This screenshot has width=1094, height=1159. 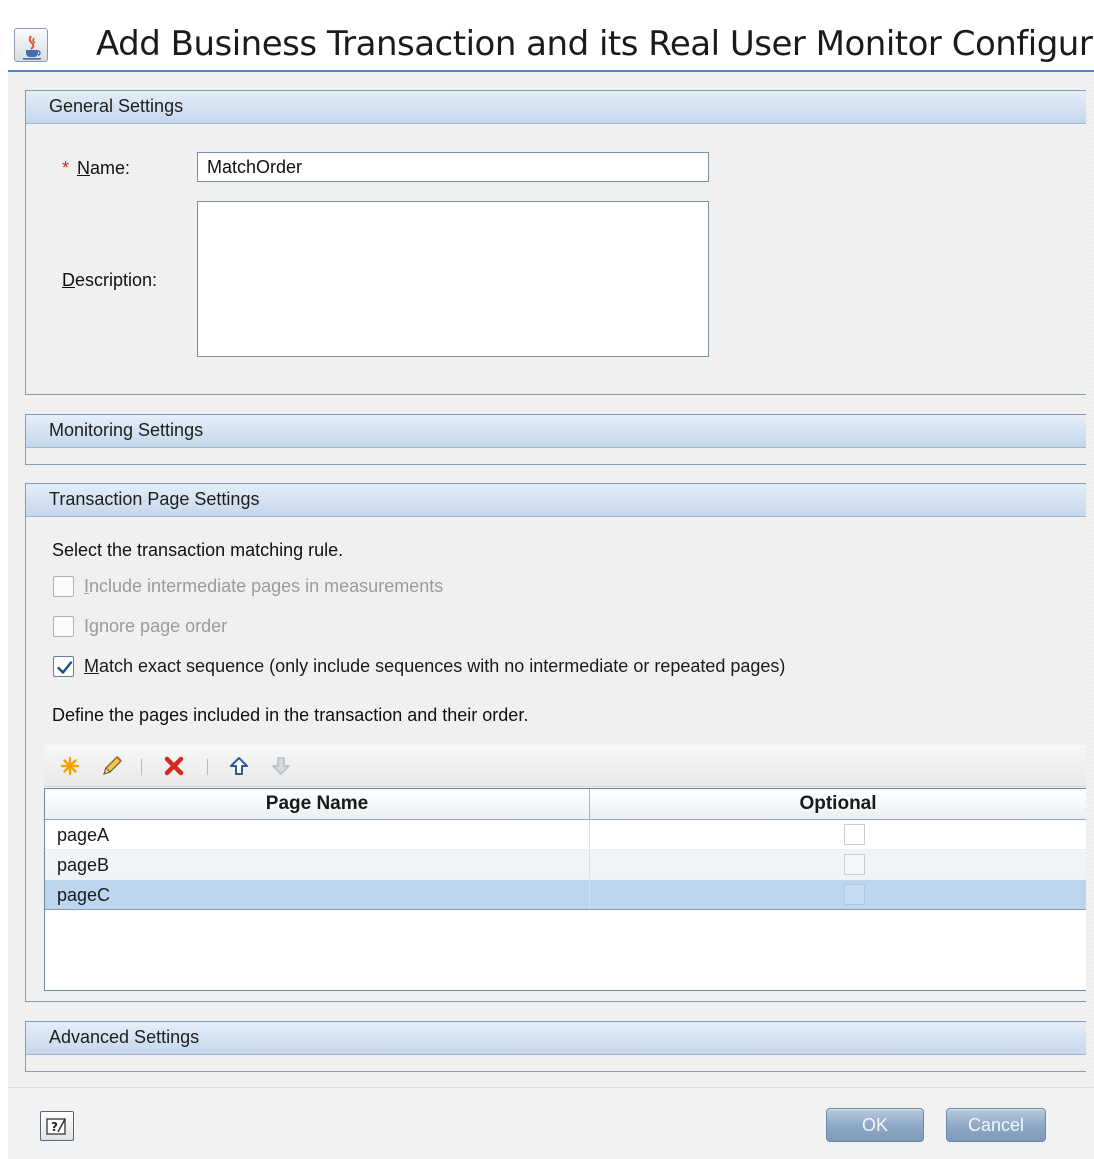 I want to click on description-label: Description:, so click(x=110, y=280).